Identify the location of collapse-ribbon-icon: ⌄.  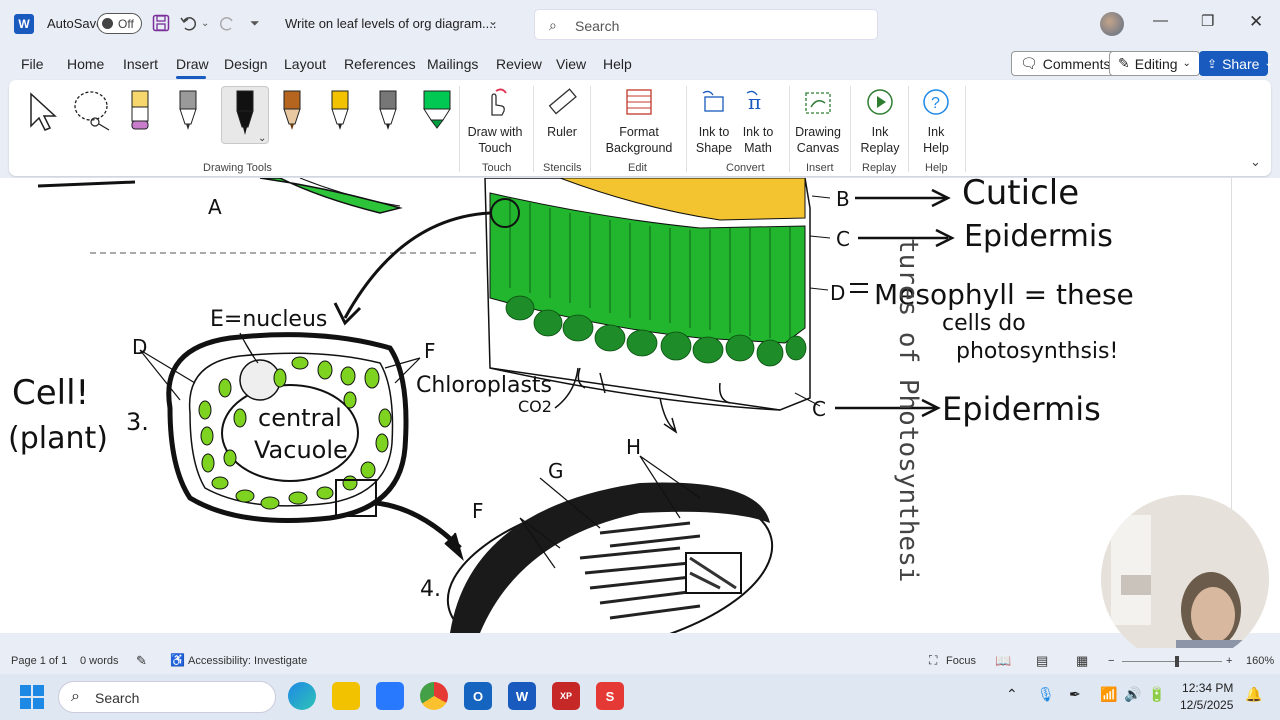
(1255, 162).